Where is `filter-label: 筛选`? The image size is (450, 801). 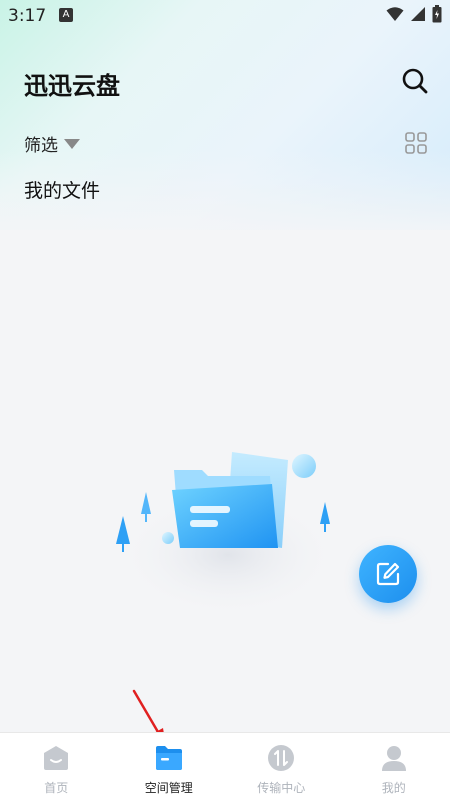 filter-label: 筛选 is located at coordinates (41, 143).